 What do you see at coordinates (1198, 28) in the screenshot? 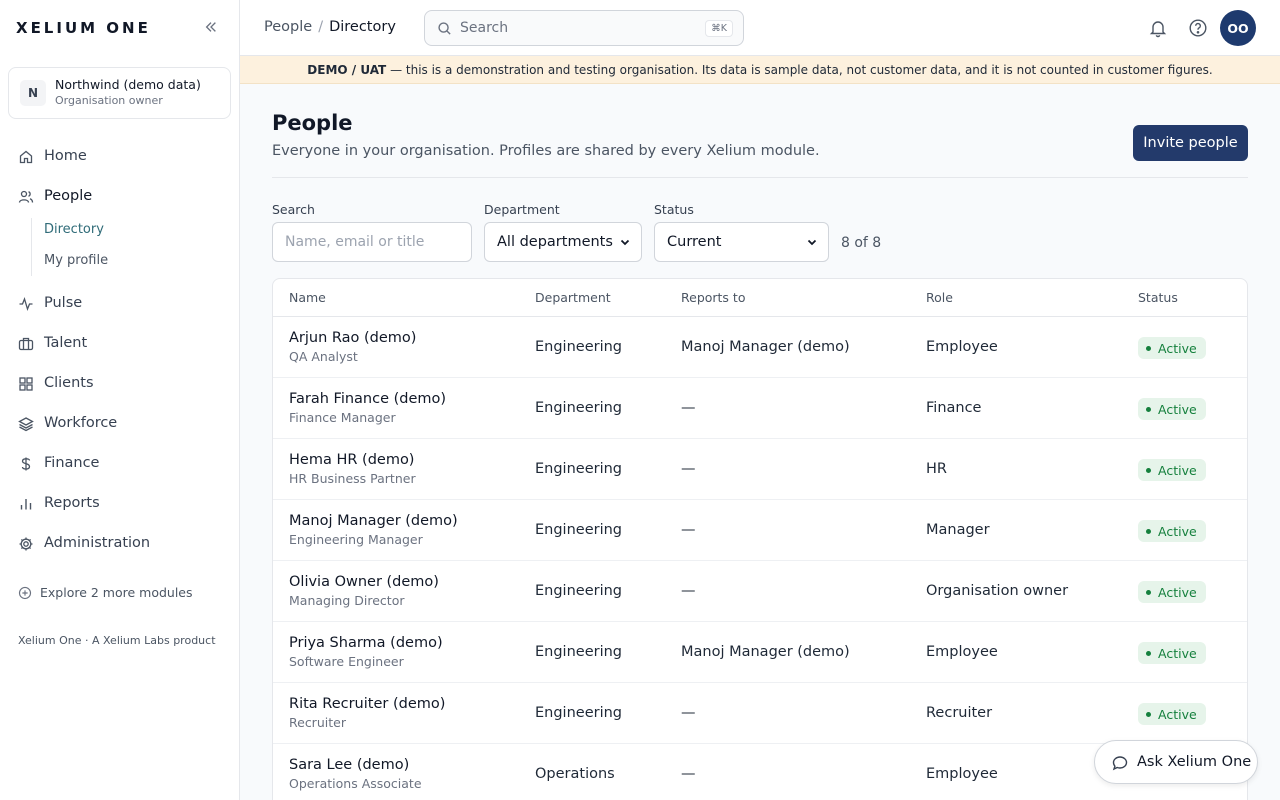
I see `help-icon` at bounding box center [1198, 28].